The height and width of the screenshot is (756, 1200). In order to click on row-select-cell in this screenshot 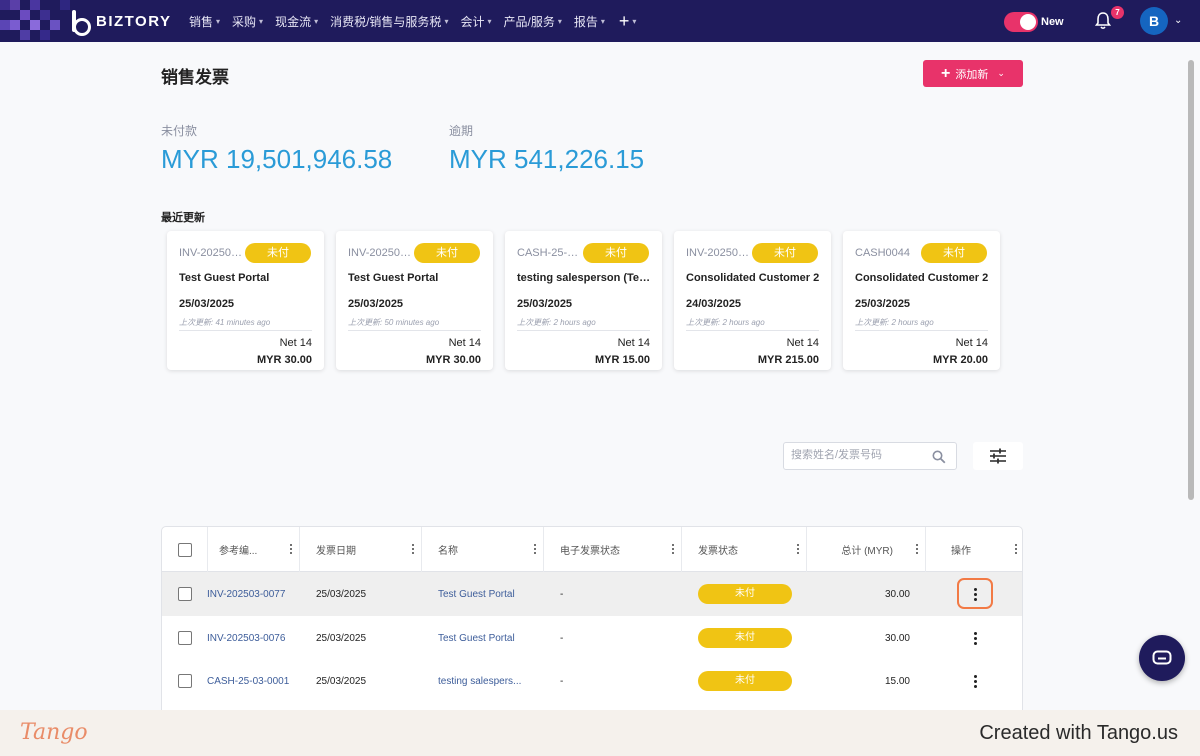, I will do `click(185, 638)`.